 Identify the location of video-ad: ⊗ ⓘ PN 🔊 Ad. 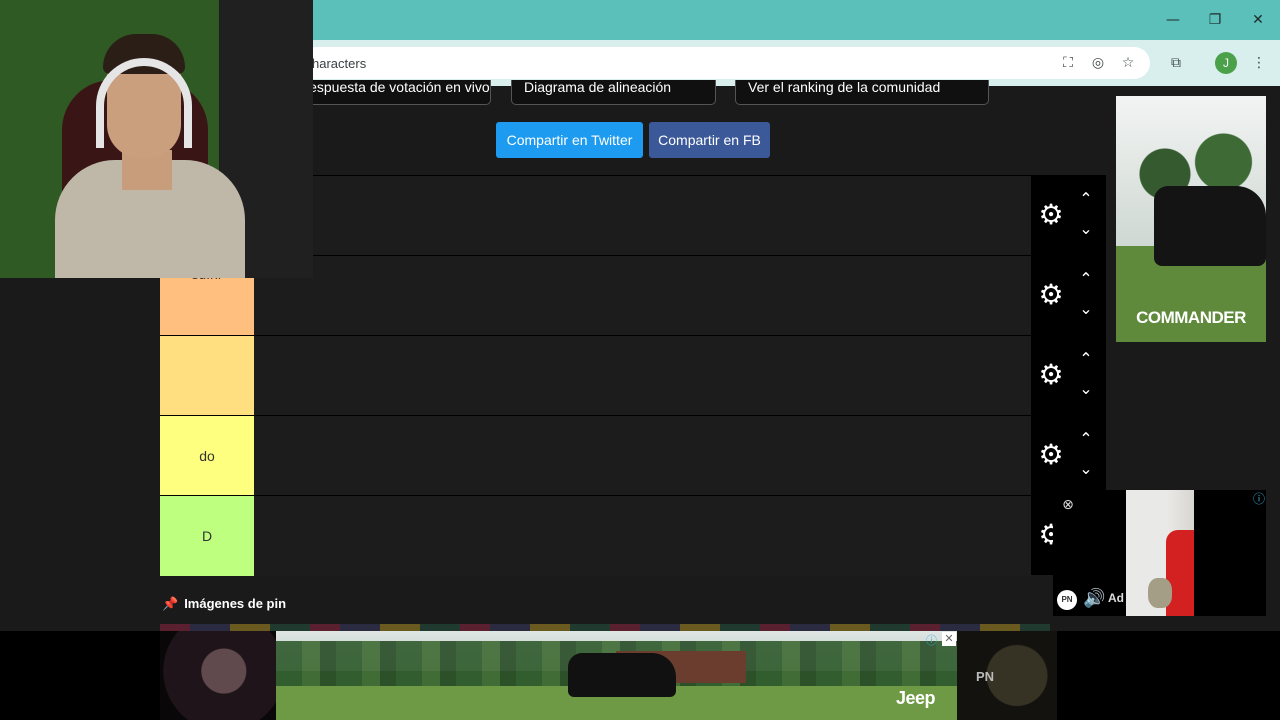
(1159, 553).